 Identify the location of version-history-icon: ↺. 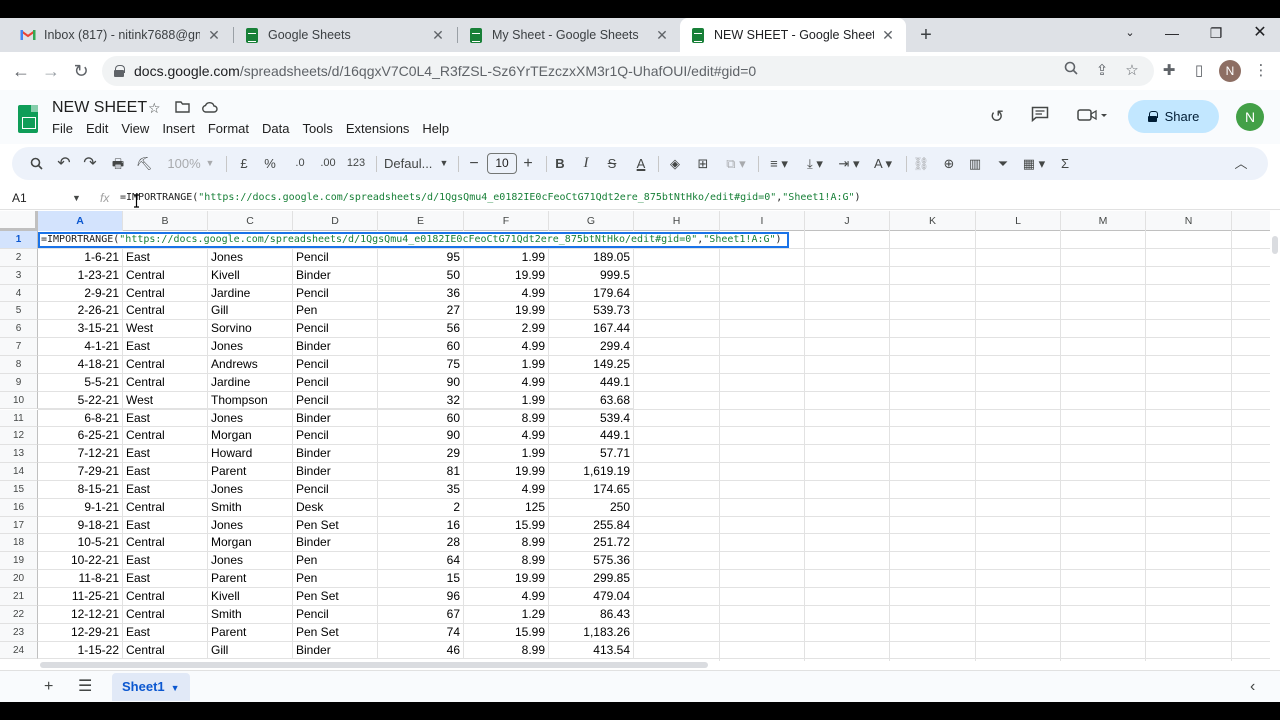
(997, 117).